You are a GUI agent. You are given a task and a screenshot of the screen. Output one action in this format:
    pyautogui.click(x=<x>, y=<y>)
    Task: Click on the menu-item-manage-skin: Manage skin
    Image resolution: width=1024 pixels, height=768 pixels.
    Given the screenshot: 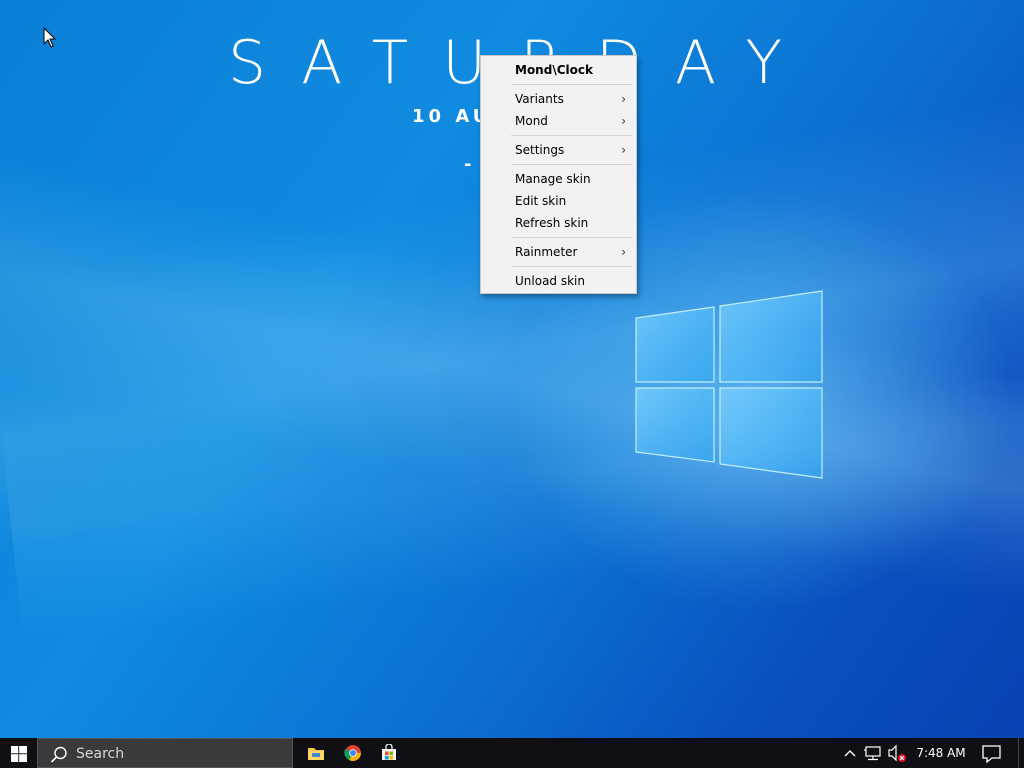 What is the action you would take?
    pyautogui.click(x=558, y=179)
    